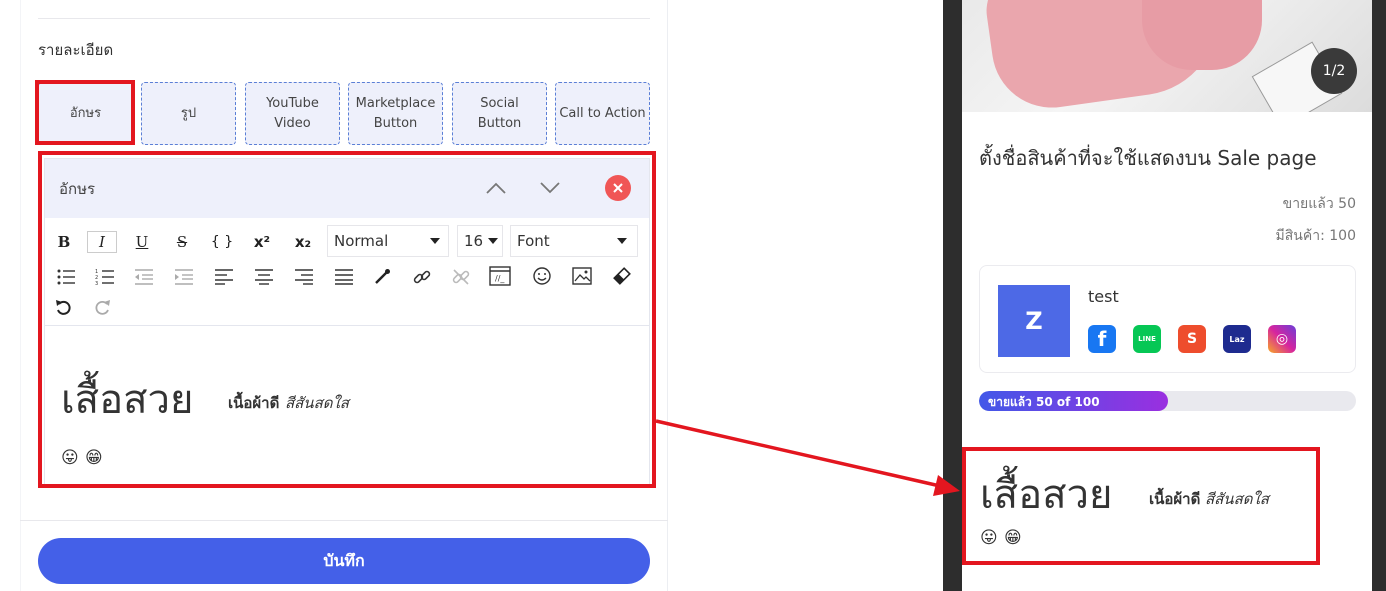 This screenshot has width=1386, height=591. Describe the element at coordinates (807, 457) in the screenshot. I see `annotation-arrow` at that location.